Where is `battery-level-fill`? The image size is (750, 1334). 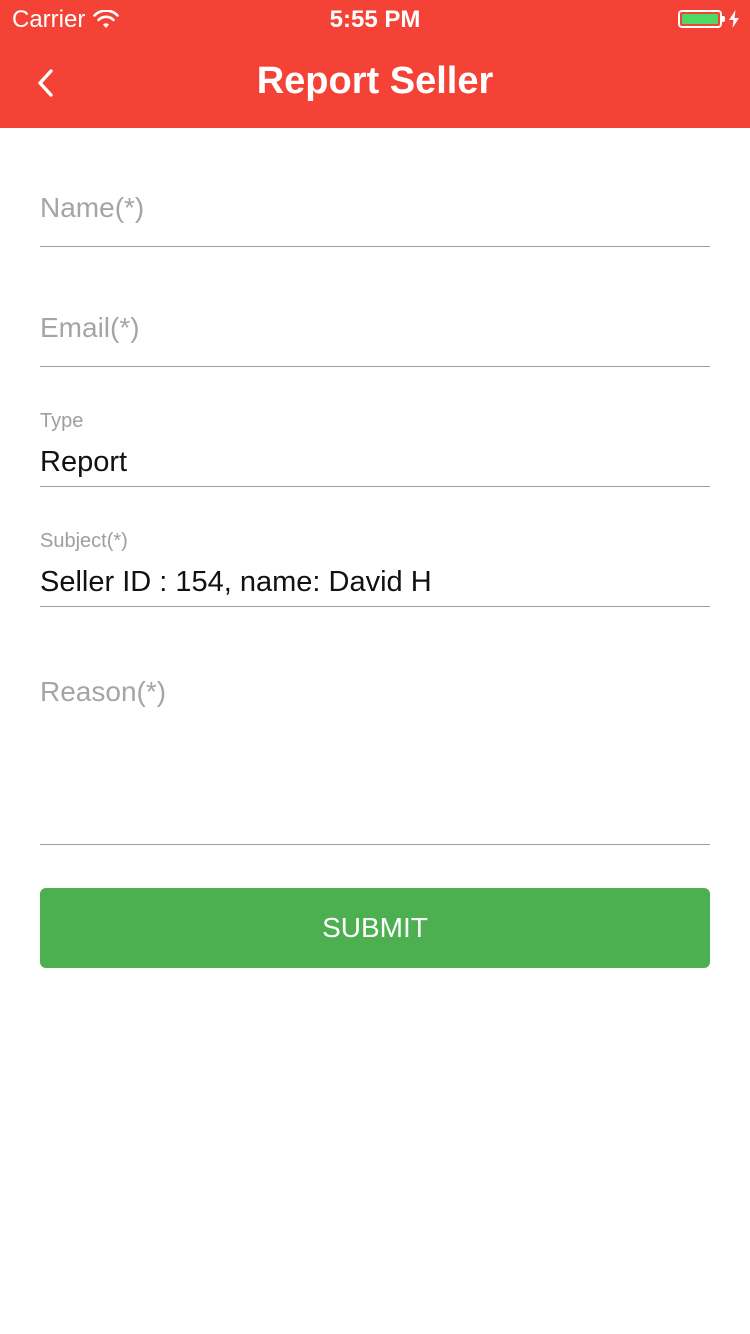
battery-level-fill is located at coordinates (700, 19).